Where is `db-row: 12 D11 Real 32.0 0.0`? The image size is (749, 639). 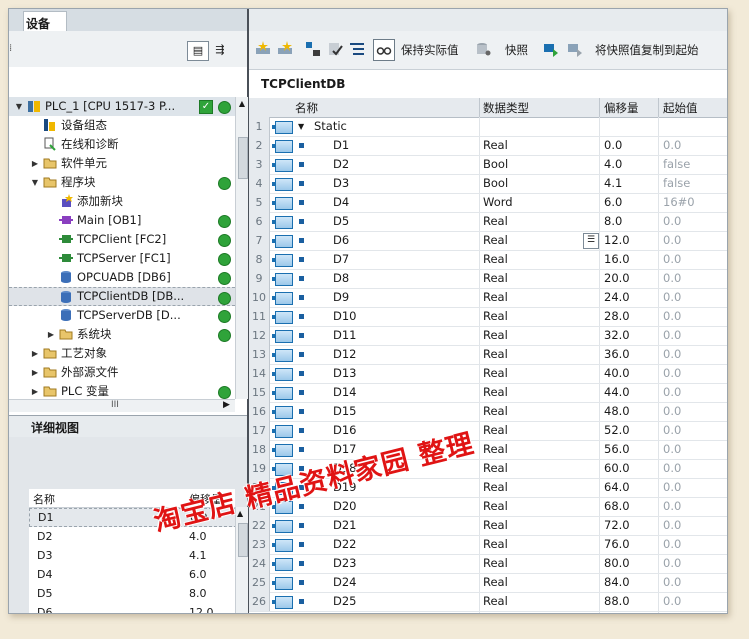
db-row: 12 D11 Real 32.0 0.0 is located at coordinates (488, 336).